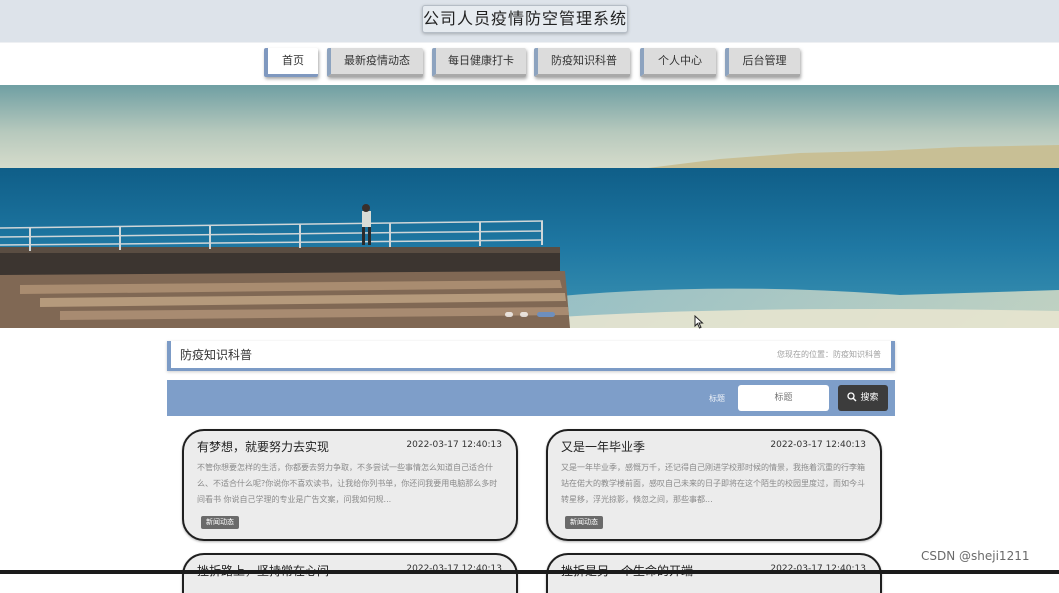 Image resolution: width=1059 pixels, height=593 pixels. What do you see at coordinates (603, 446) in the screenshot?
I see `article-title: 又是一年毕业季` at bounding box center [603, 446].